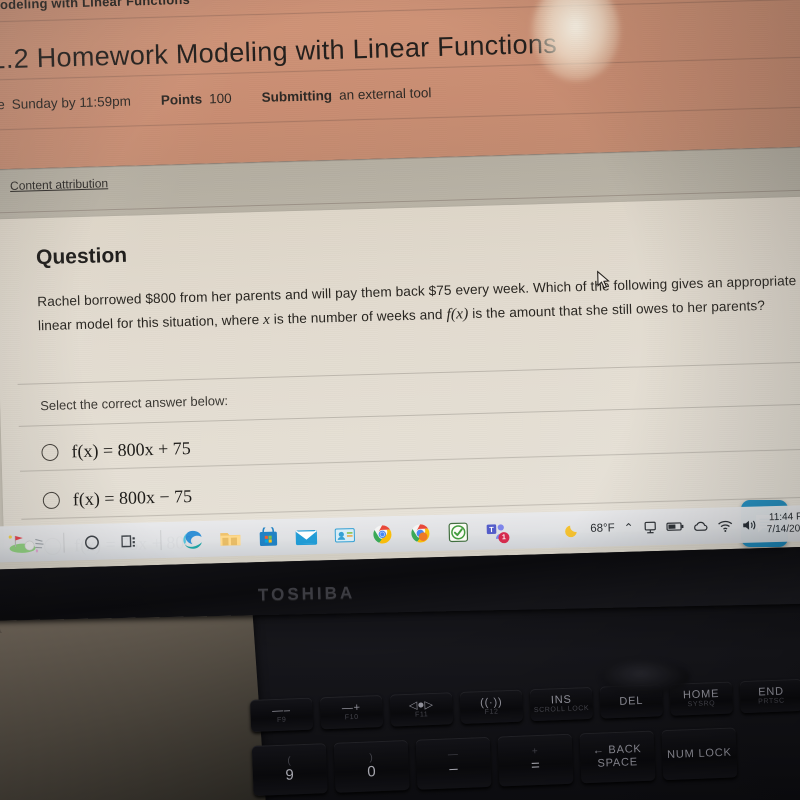 The image size is (800, 800). What do you see at coordinates (268, 537) in the screenshot?
I see `microsoft-store-icon` at bounding box center [268, 537].